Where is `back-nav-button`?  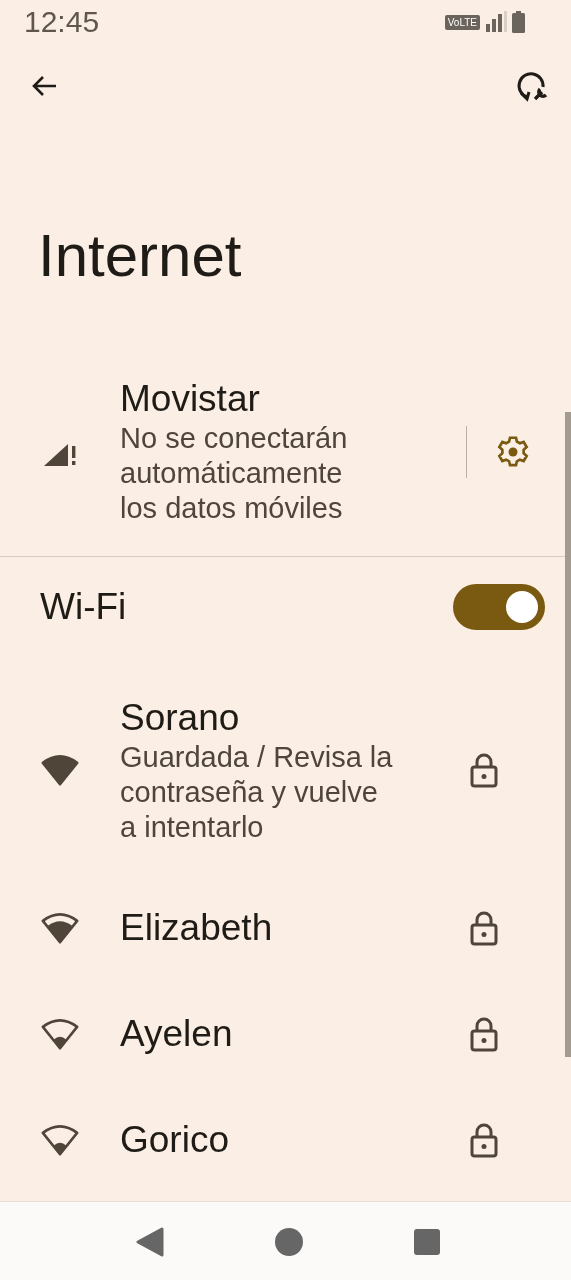
back-nav-button is located at coordinates (149, 1241).